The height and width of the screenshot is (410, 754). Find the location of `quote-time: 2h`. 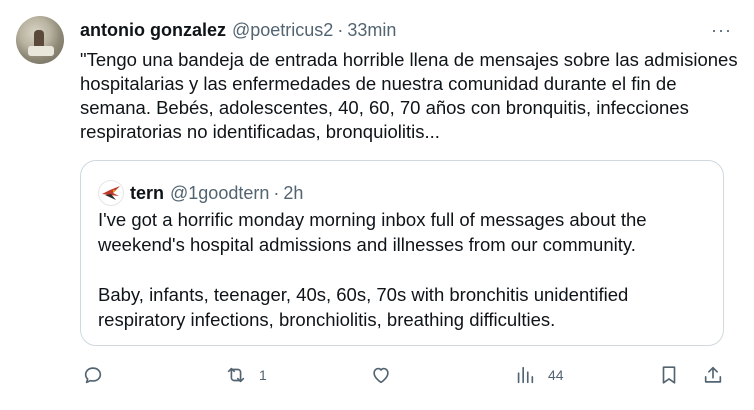

quote-time: 2h is located at coordinates (293, 193).